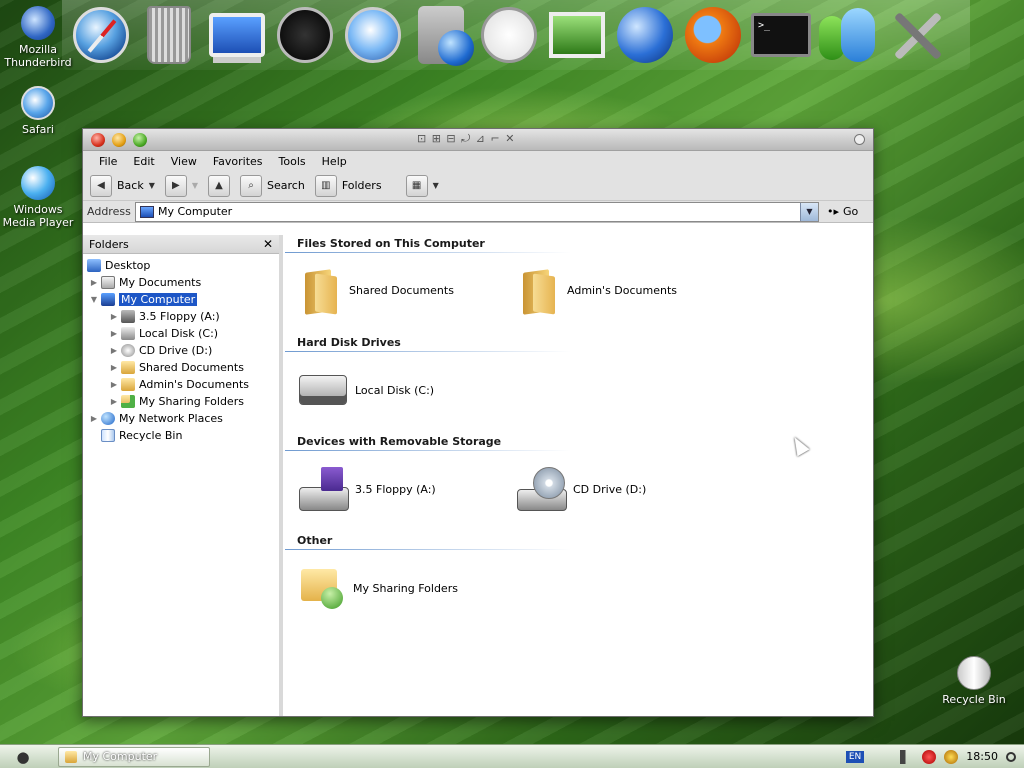  Describe the element at coordinates (38, 37) in the screenshot. I see `desktop-icon-thunderbird: Mozilla Thunderbird` at that location.